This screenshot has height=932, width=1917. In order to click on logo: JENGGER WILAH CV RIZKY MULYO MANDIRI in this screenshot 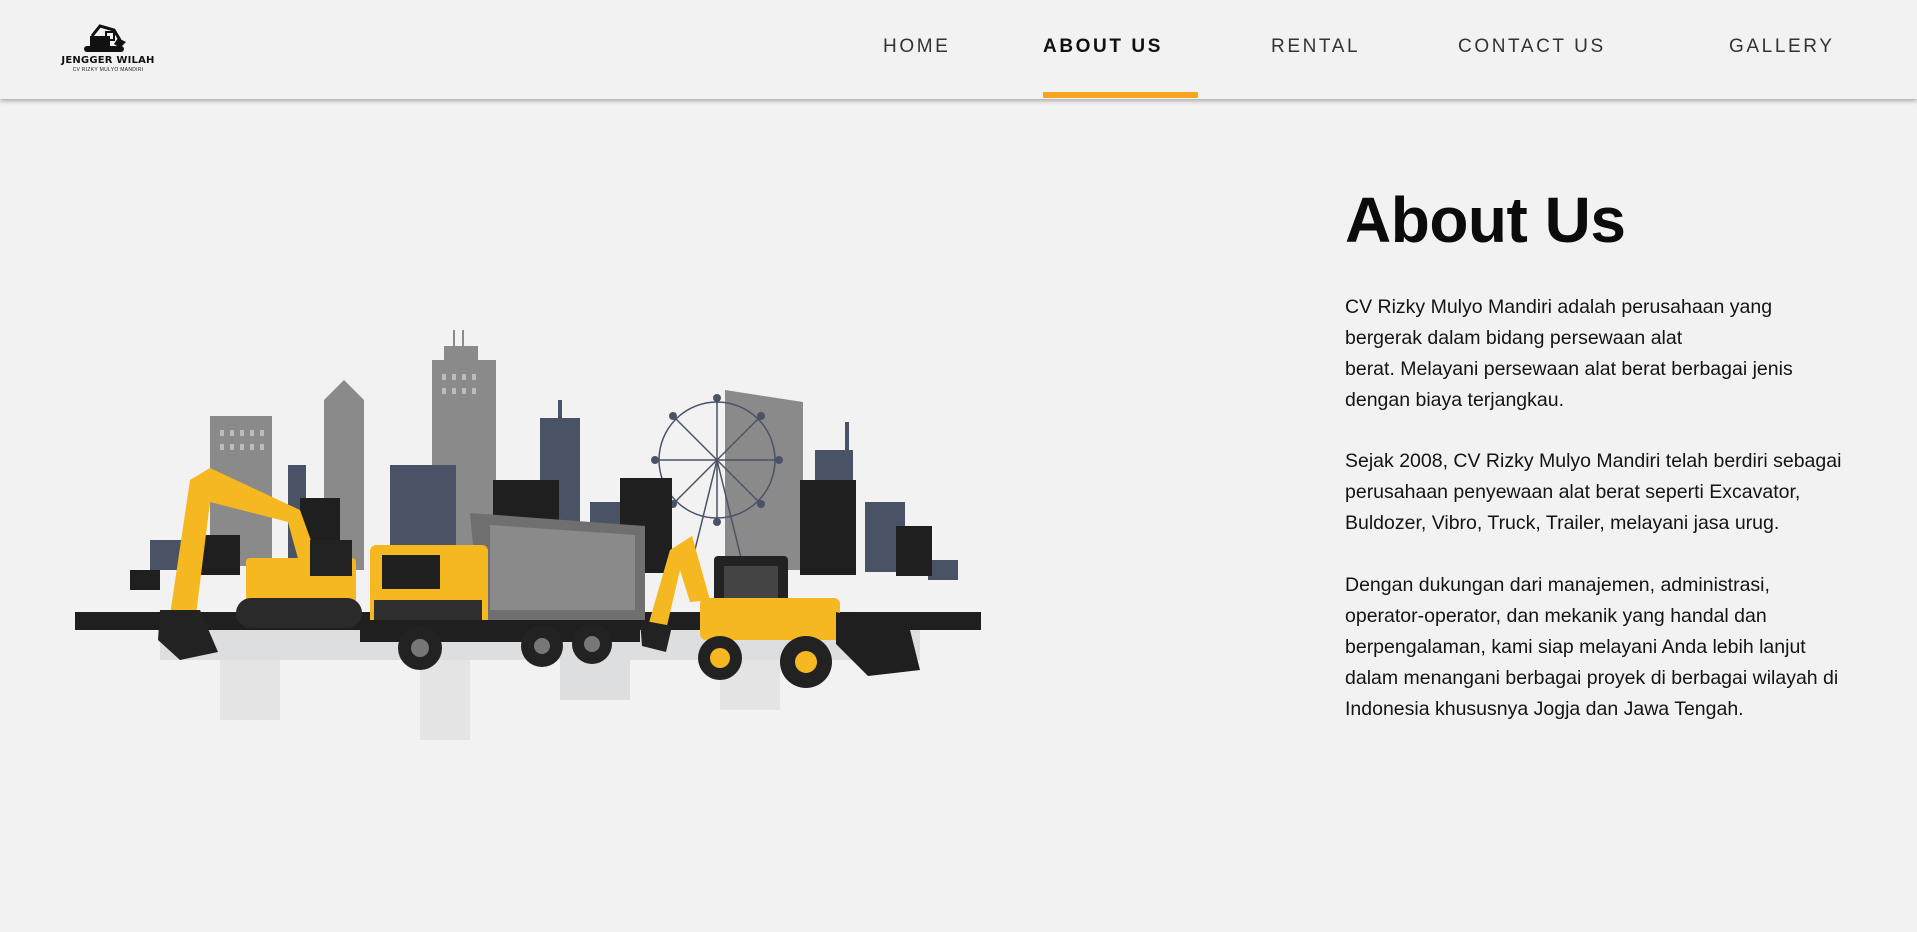, I will do `click(108, 49)`.